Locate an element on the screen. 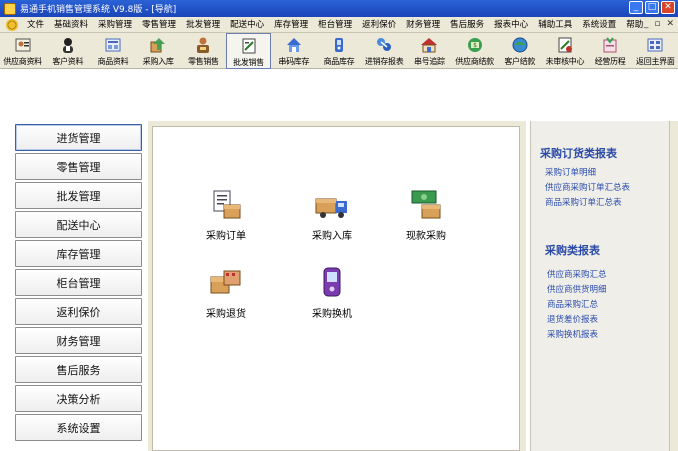  tool-unaudited: 未审核中心 is located at coordinates (564, 51).